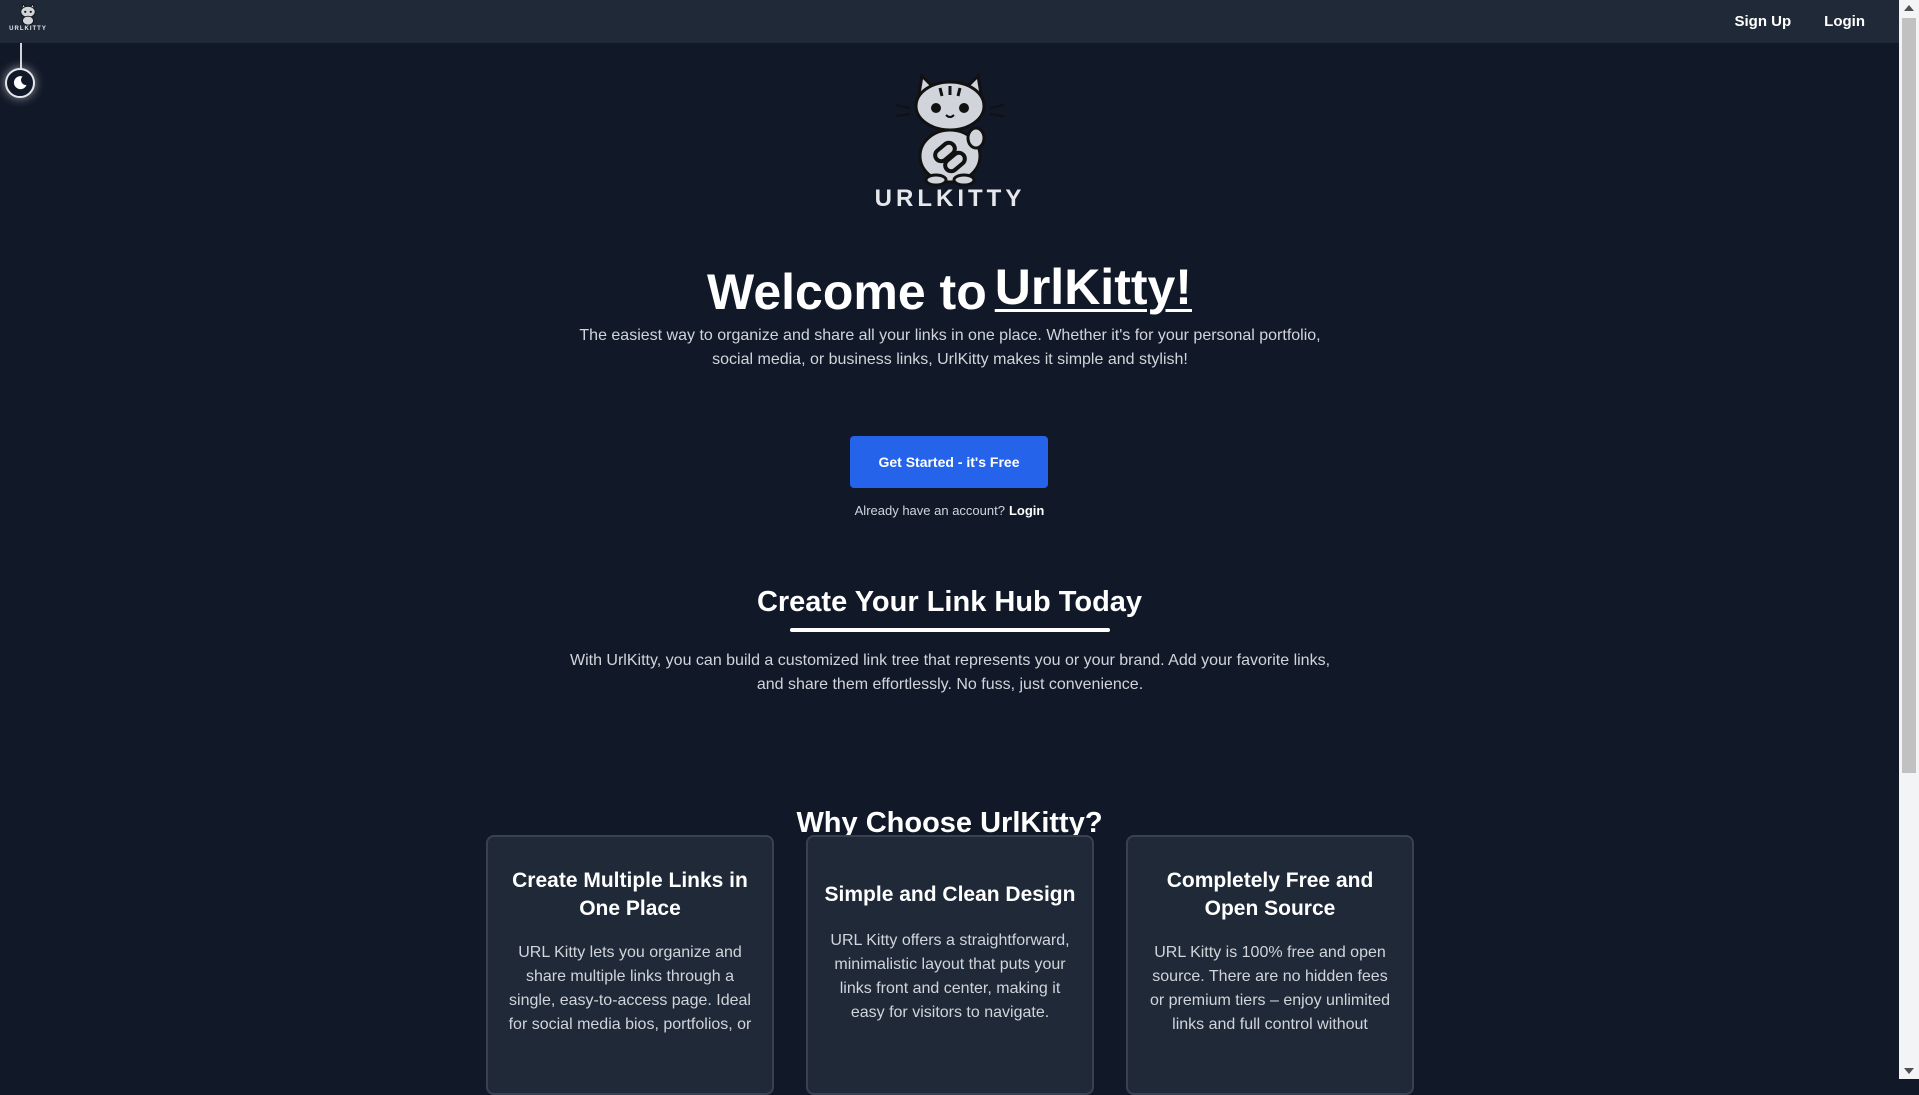 The height and width of the screenshot is (1095, 1919). I want to click on nav-links: Sign Up Login, so click(1800, 21).